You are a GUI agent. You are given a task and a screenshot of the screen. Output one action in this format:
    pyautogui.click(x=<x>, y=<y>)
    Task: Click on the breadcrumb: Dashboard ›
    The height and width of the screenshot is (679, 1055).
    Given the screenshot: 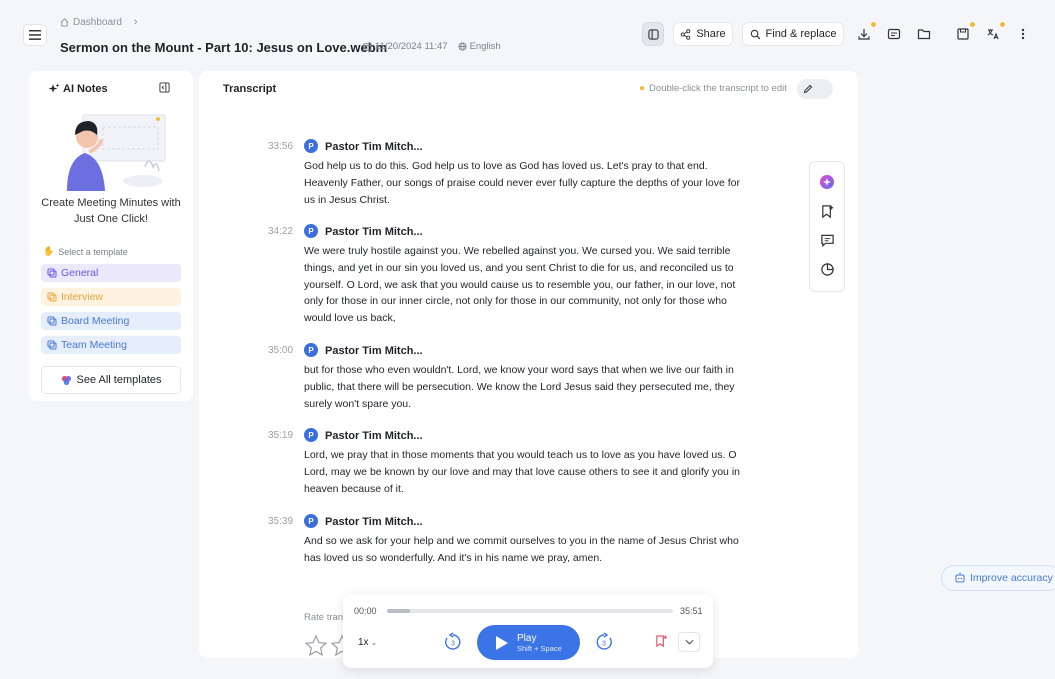 What is the action you would take?
    pyautogui.click(x=99, y=22)
    